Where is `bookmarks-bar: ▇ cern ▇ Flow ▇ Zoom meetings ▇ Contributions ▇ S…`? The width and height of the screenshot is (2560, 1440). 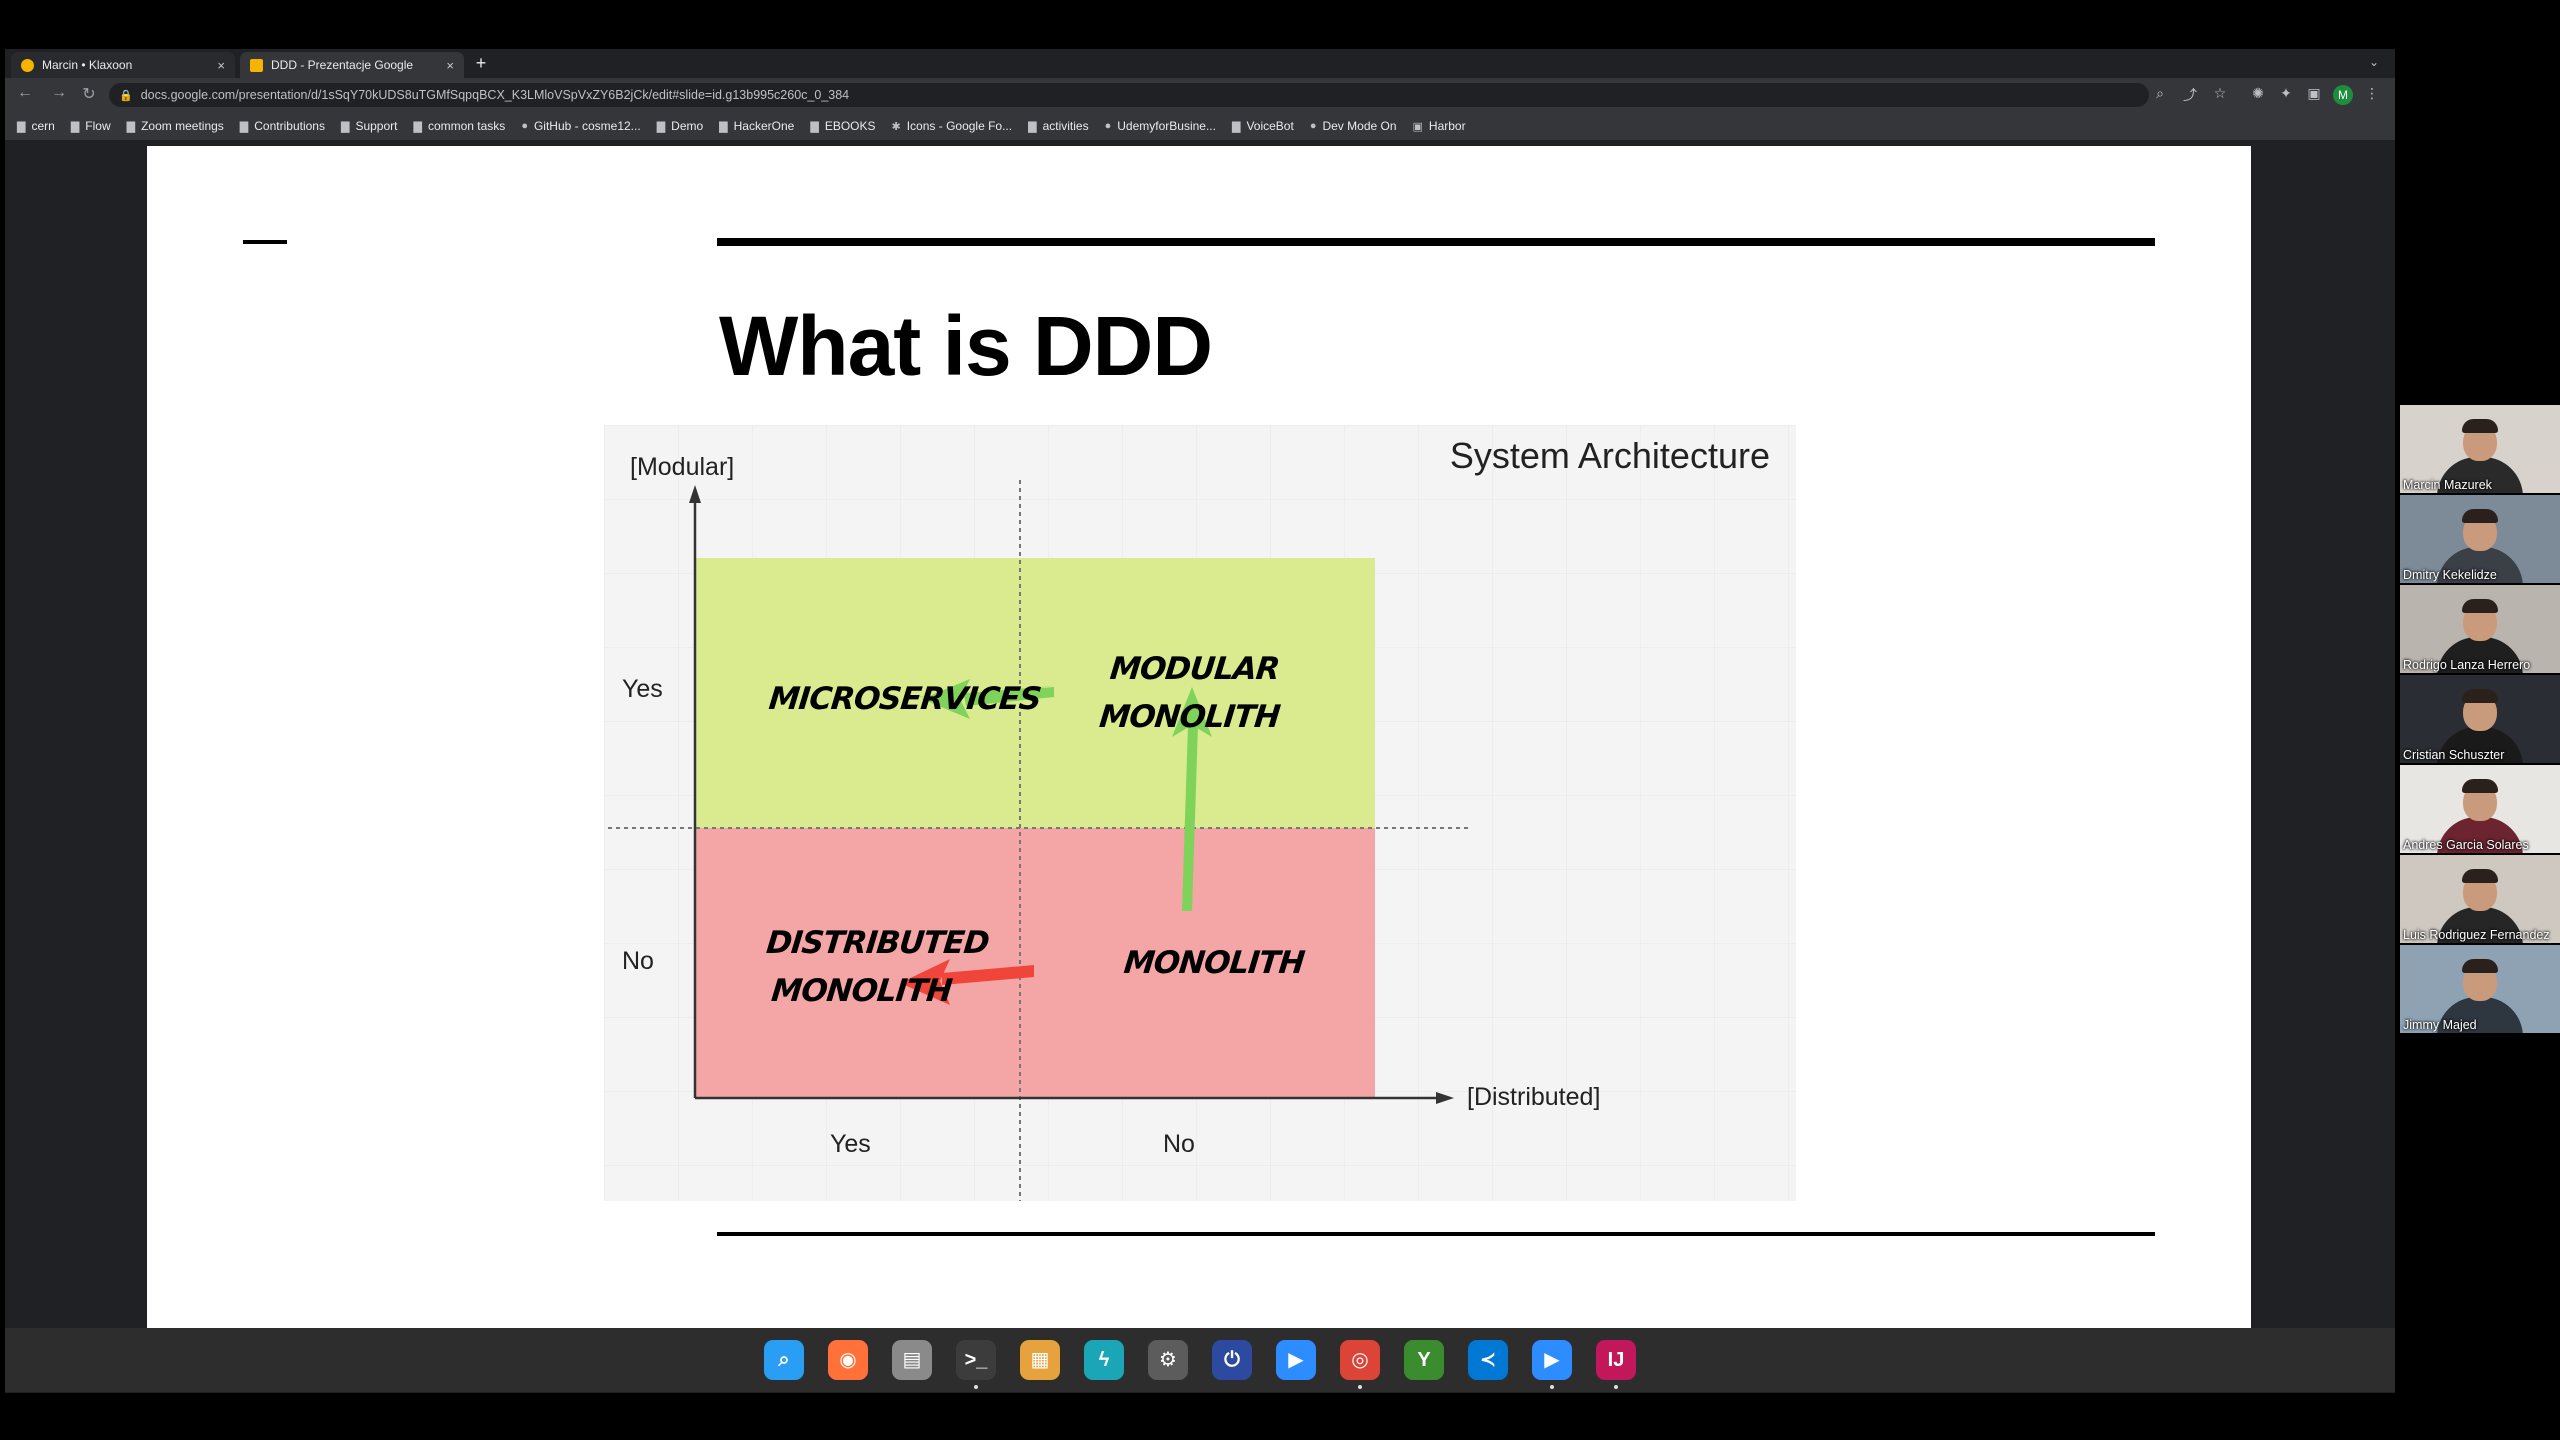
bookmarks-bar: ▇ cern ▇ Flow ▇ Zoom meetings ▇ Contributions ▇ S… is located at coordinates (1200, 126).